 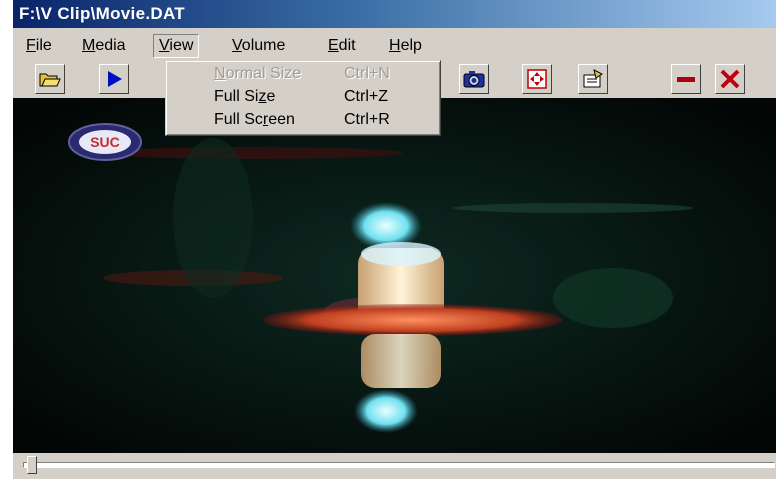 What do you see at coordinates (399, 465) in the screenshot?
I see `seek-track` at bounding box center [399, 465].